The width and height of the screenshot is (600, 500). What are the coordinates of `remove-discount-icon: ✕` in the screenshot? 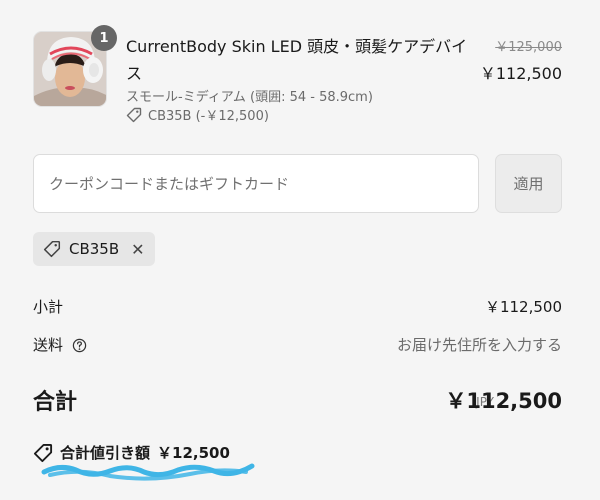 It's located at (137, 249).